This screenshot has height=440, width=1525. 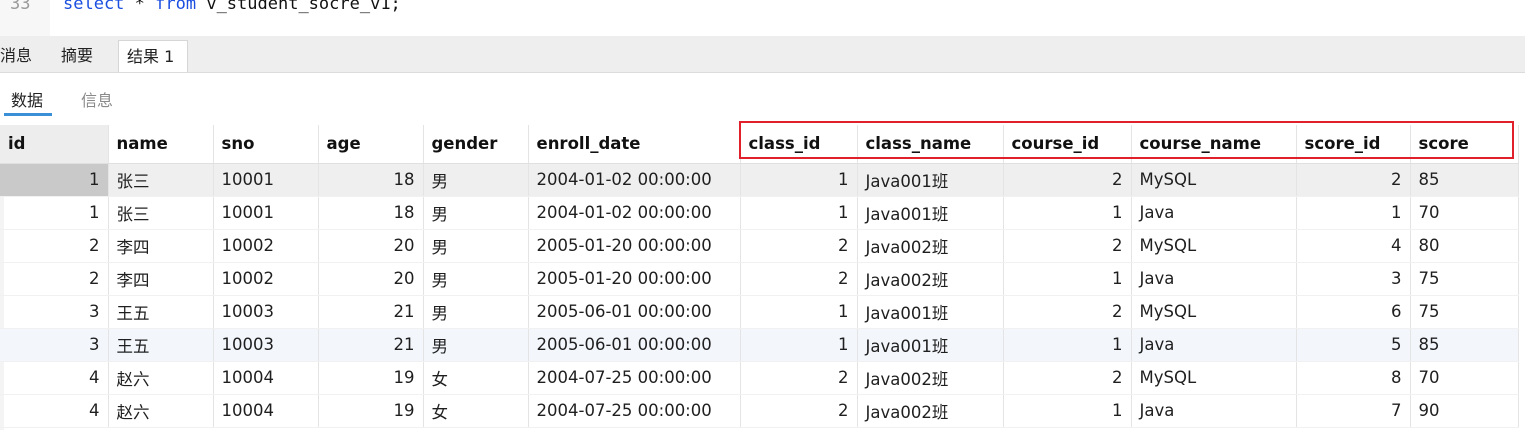 What do you see at coordinates (1353, 378) in the screenshot?
I see `cell-score-id: 8` at bounding box center [1353, 378].